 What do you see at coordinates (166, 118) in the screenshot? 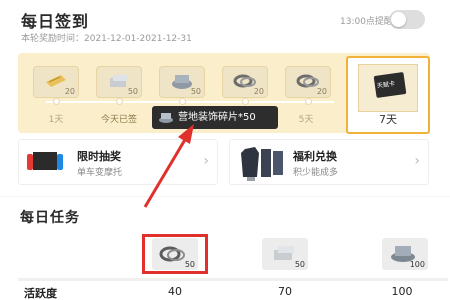
I see `material-pile-icon` at bounding box center [166, 118].